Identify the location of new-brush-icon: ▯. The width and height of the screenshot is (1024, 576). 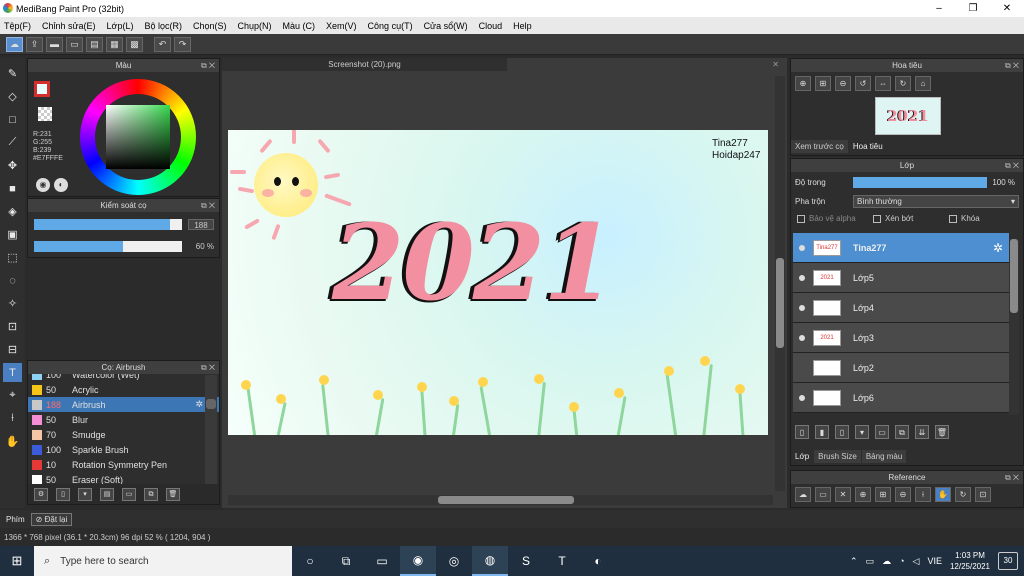
(63, 494).